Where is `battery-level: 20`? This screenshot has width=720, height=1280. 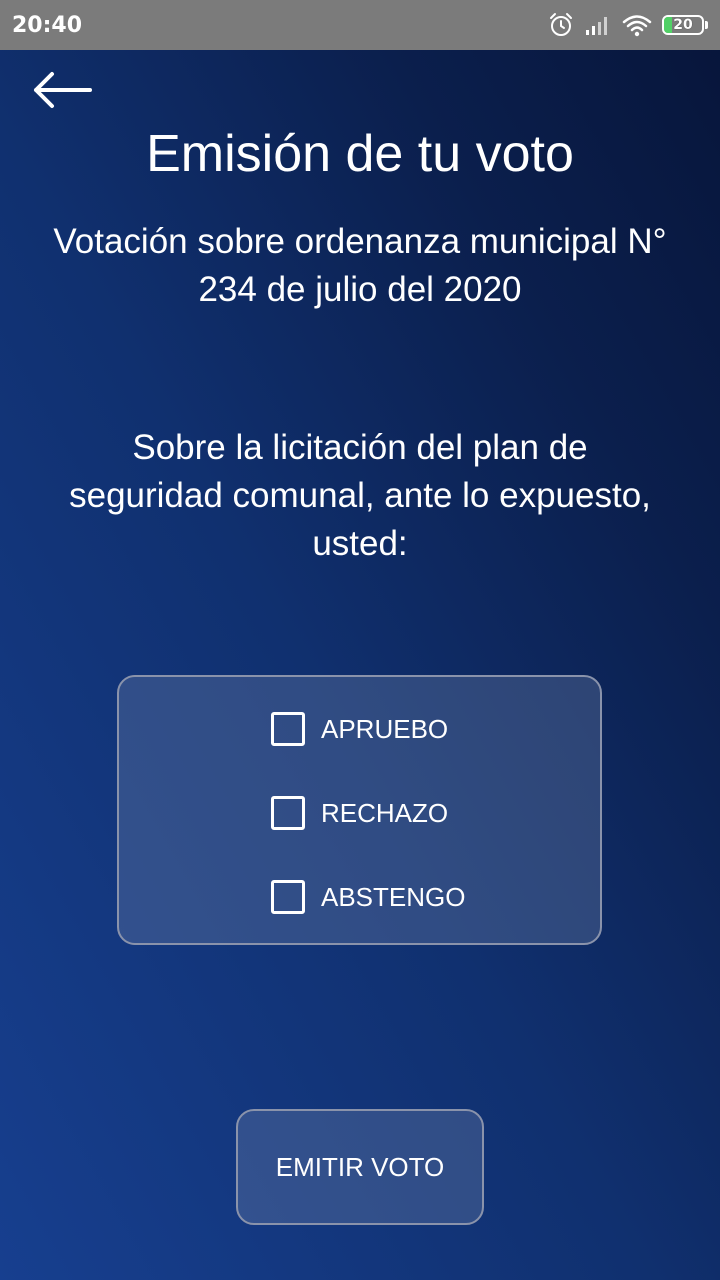 battery-level: 20 is located at coordinates (683, 25).